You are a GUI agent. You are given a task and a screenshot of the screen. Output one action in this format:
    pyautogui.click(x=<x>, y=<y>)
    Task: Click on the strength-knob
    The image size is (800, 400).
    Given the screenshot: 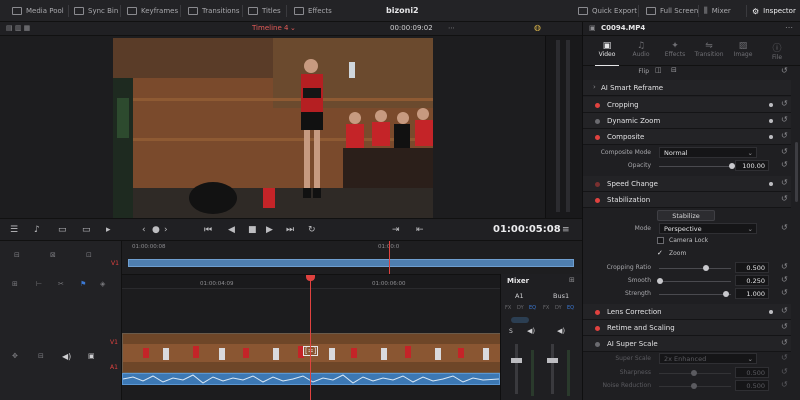 What is the action you would take?
    pyautogui.click(x=726, y=294)
    